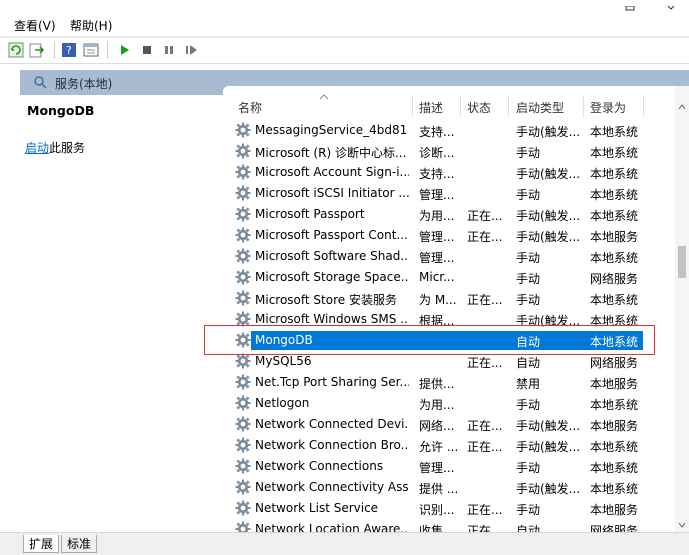  What do you see at coordinates (671, 2) in the screenshot?
I see `close-window-icon` at bounding box center [671, 2].